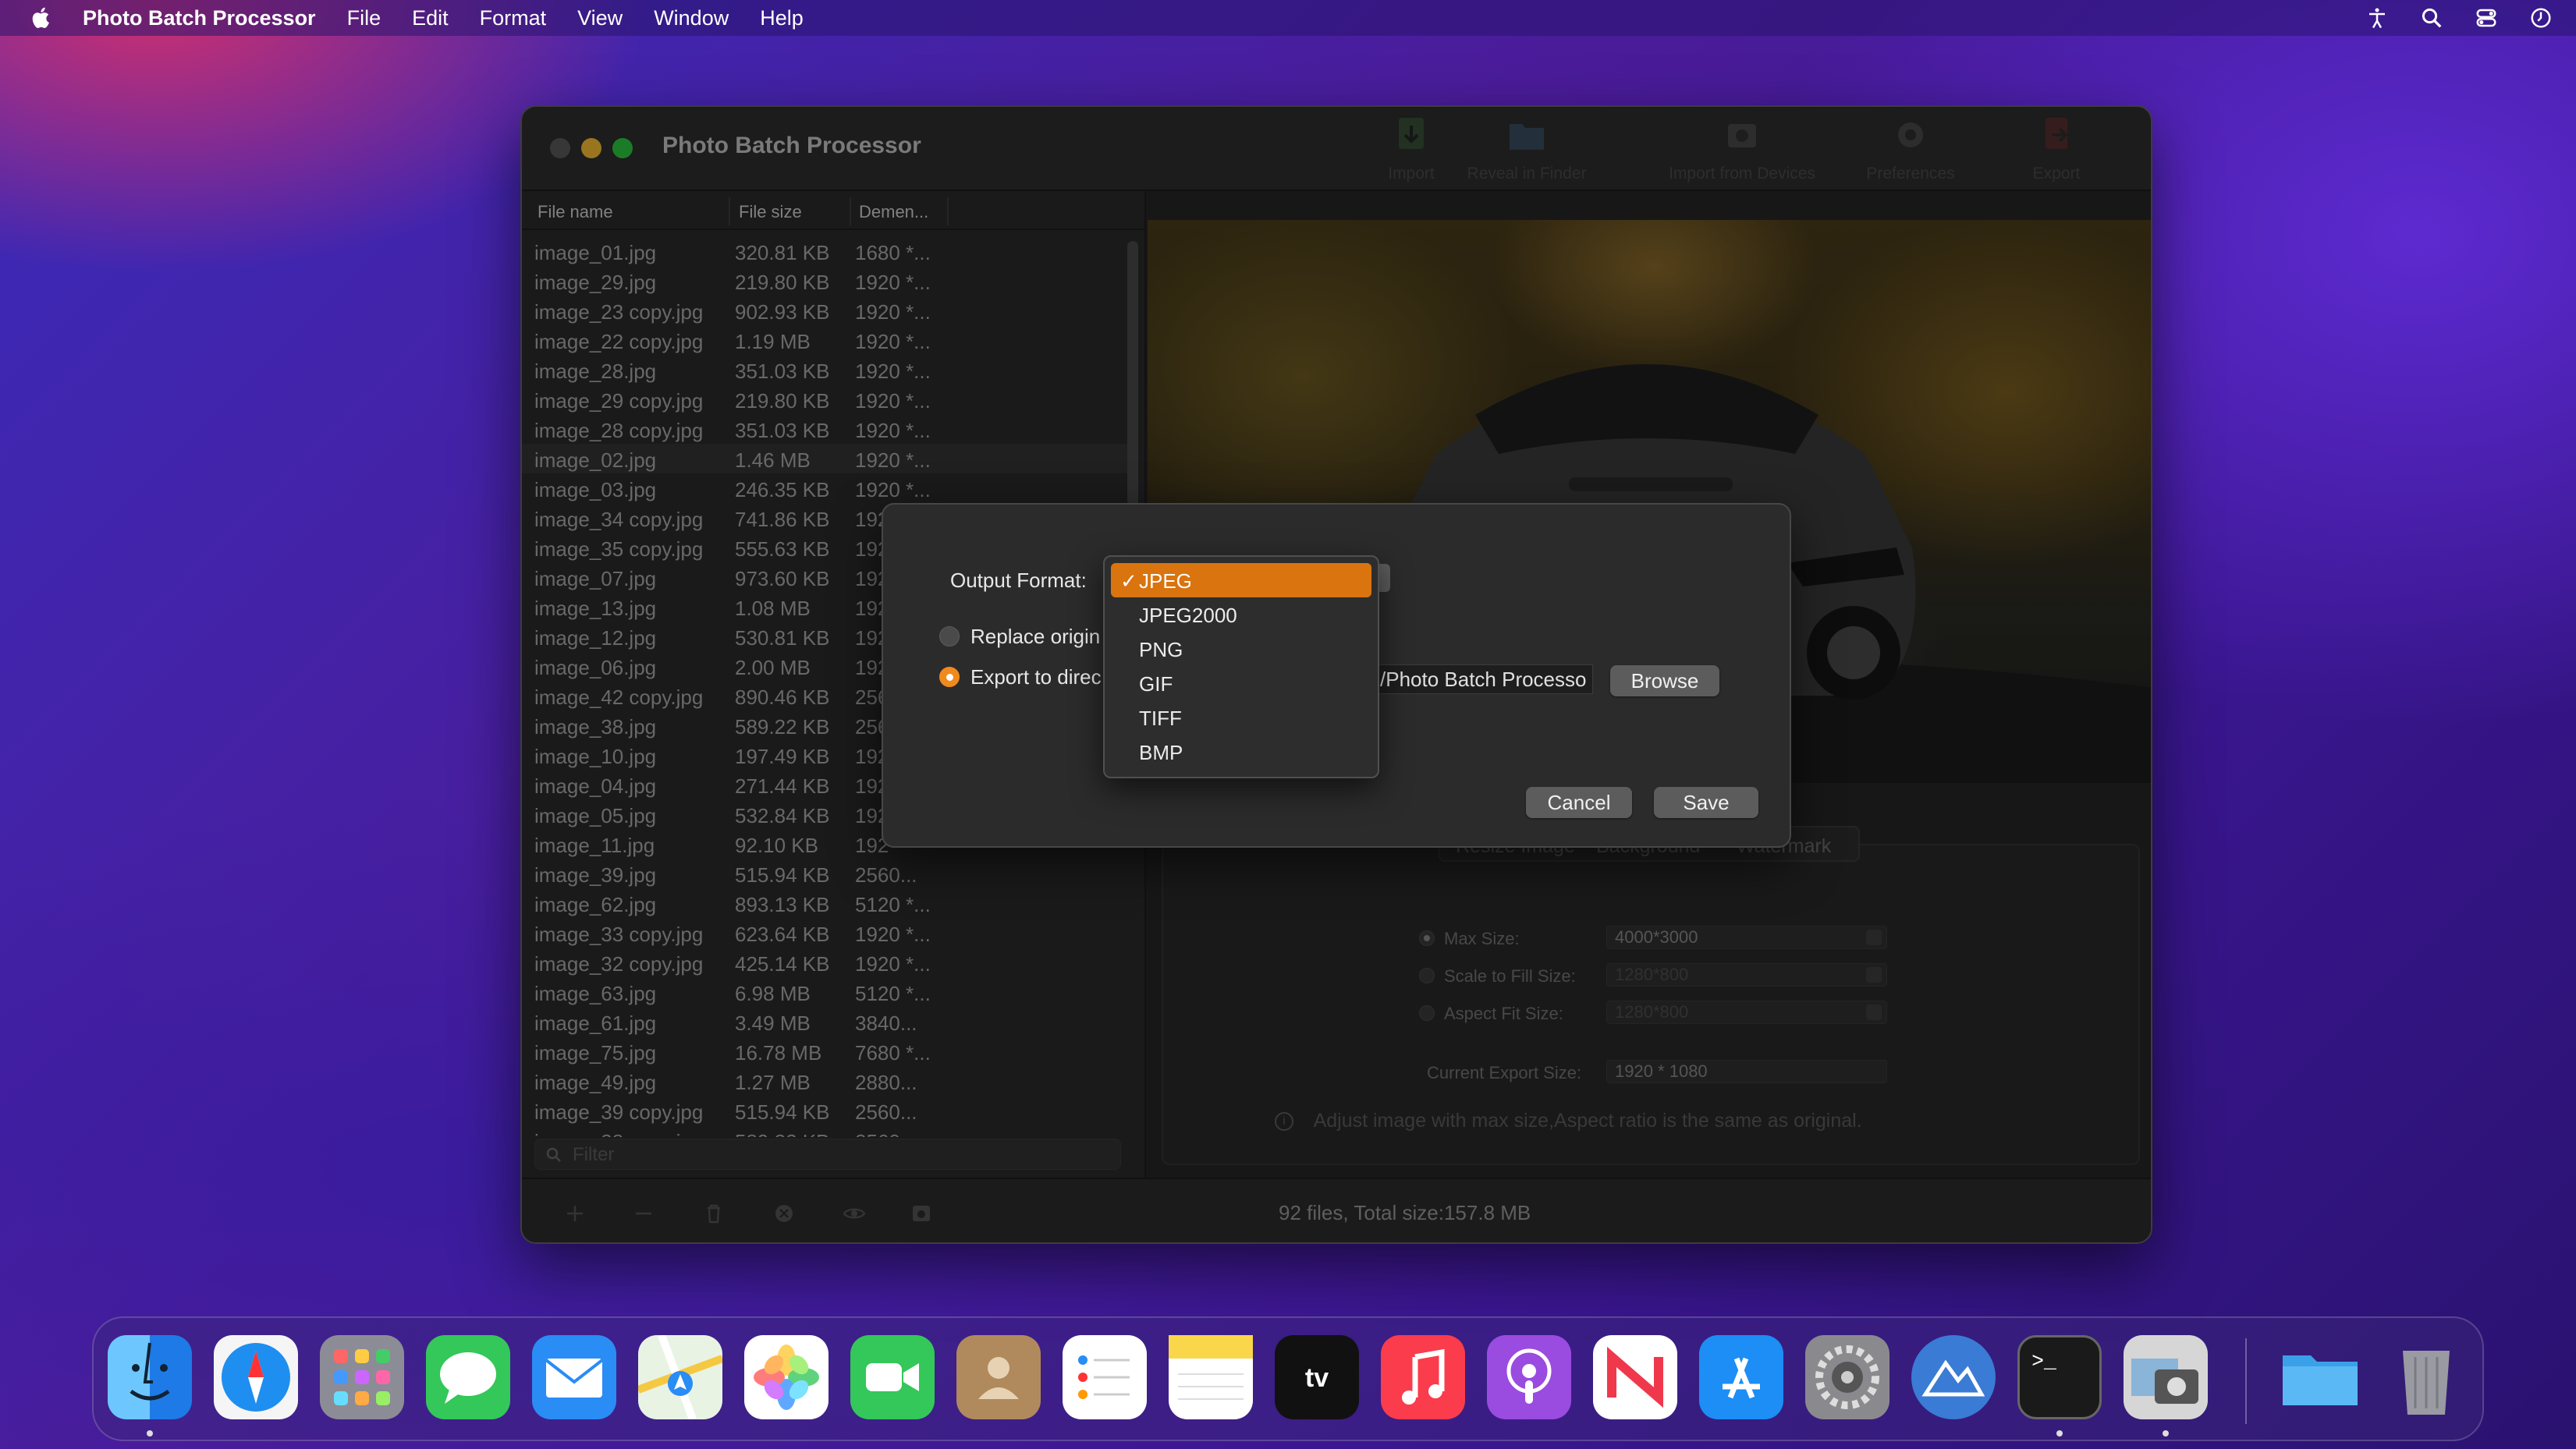  Describe the element at coordinates (680, 1377) in the screenshot. I see `dock-maps-icon` at that location.